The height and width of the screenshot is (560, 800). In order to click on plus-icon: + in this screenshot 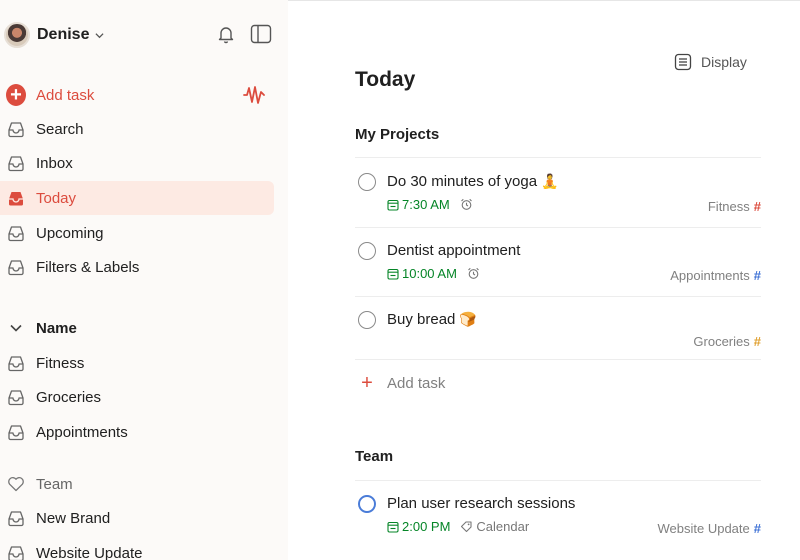, I will do `click(367, 383)`.